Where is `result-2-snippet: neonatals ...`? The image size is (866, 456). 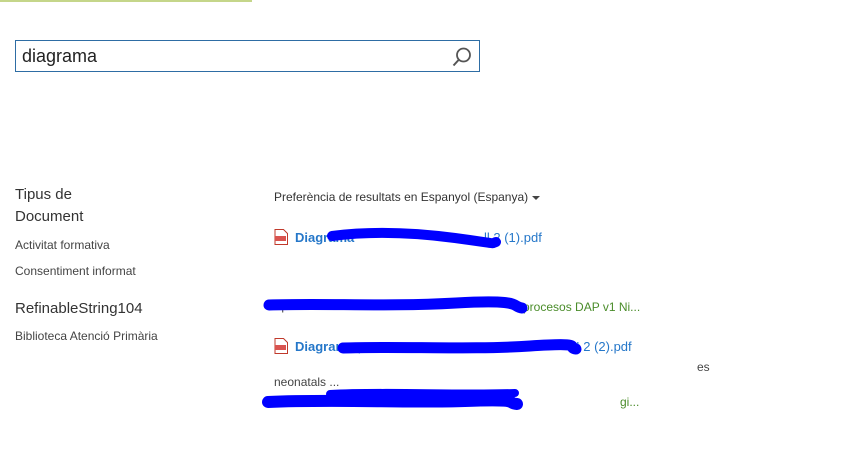 result-2-snippet: neonatals ... is located at coordinates (307, 382).